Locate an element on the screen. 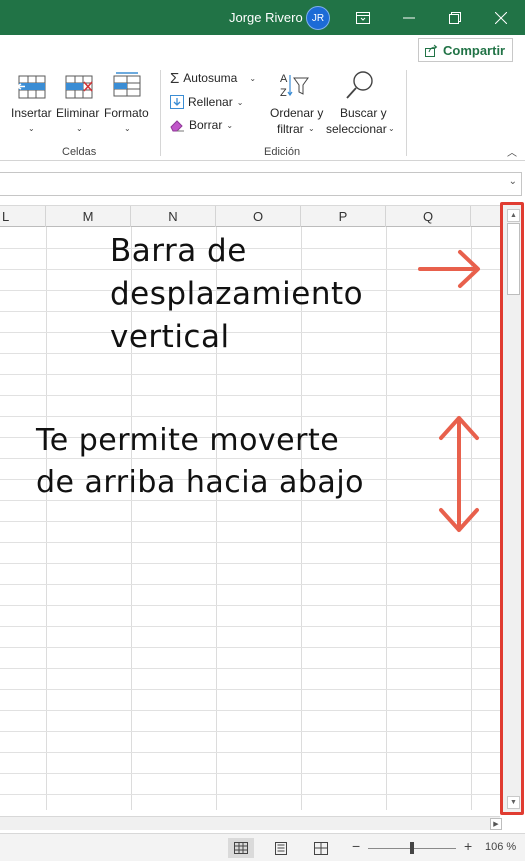  horizontal-scrollbar is located at coordinates (250, 823).